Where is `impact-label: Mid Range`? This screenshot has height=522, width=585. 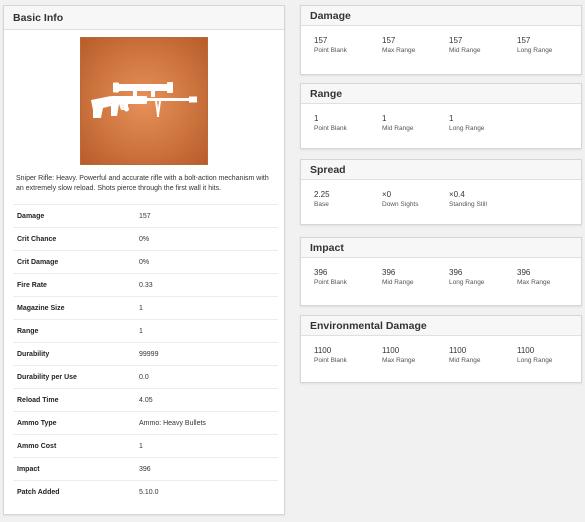
impact-label: Mid Range is located at coordinates (398, 282).